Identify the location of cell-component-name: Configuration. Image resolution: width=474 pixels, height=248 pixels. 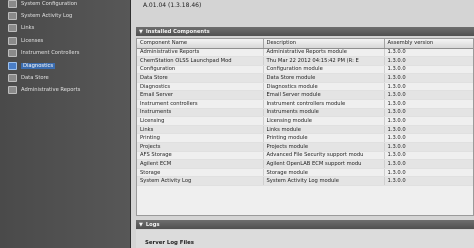
(200, 70).